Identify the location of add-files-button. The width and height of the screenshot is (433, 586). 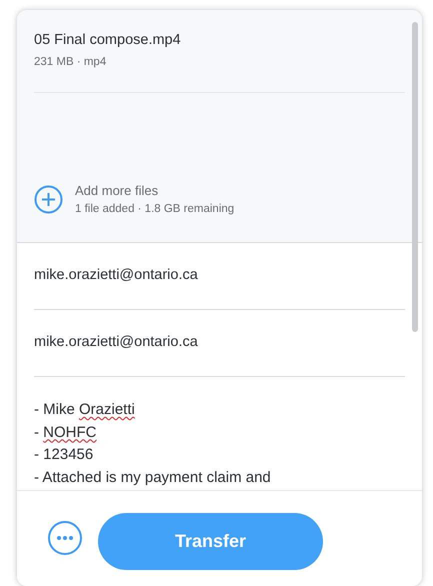
(48, 199).